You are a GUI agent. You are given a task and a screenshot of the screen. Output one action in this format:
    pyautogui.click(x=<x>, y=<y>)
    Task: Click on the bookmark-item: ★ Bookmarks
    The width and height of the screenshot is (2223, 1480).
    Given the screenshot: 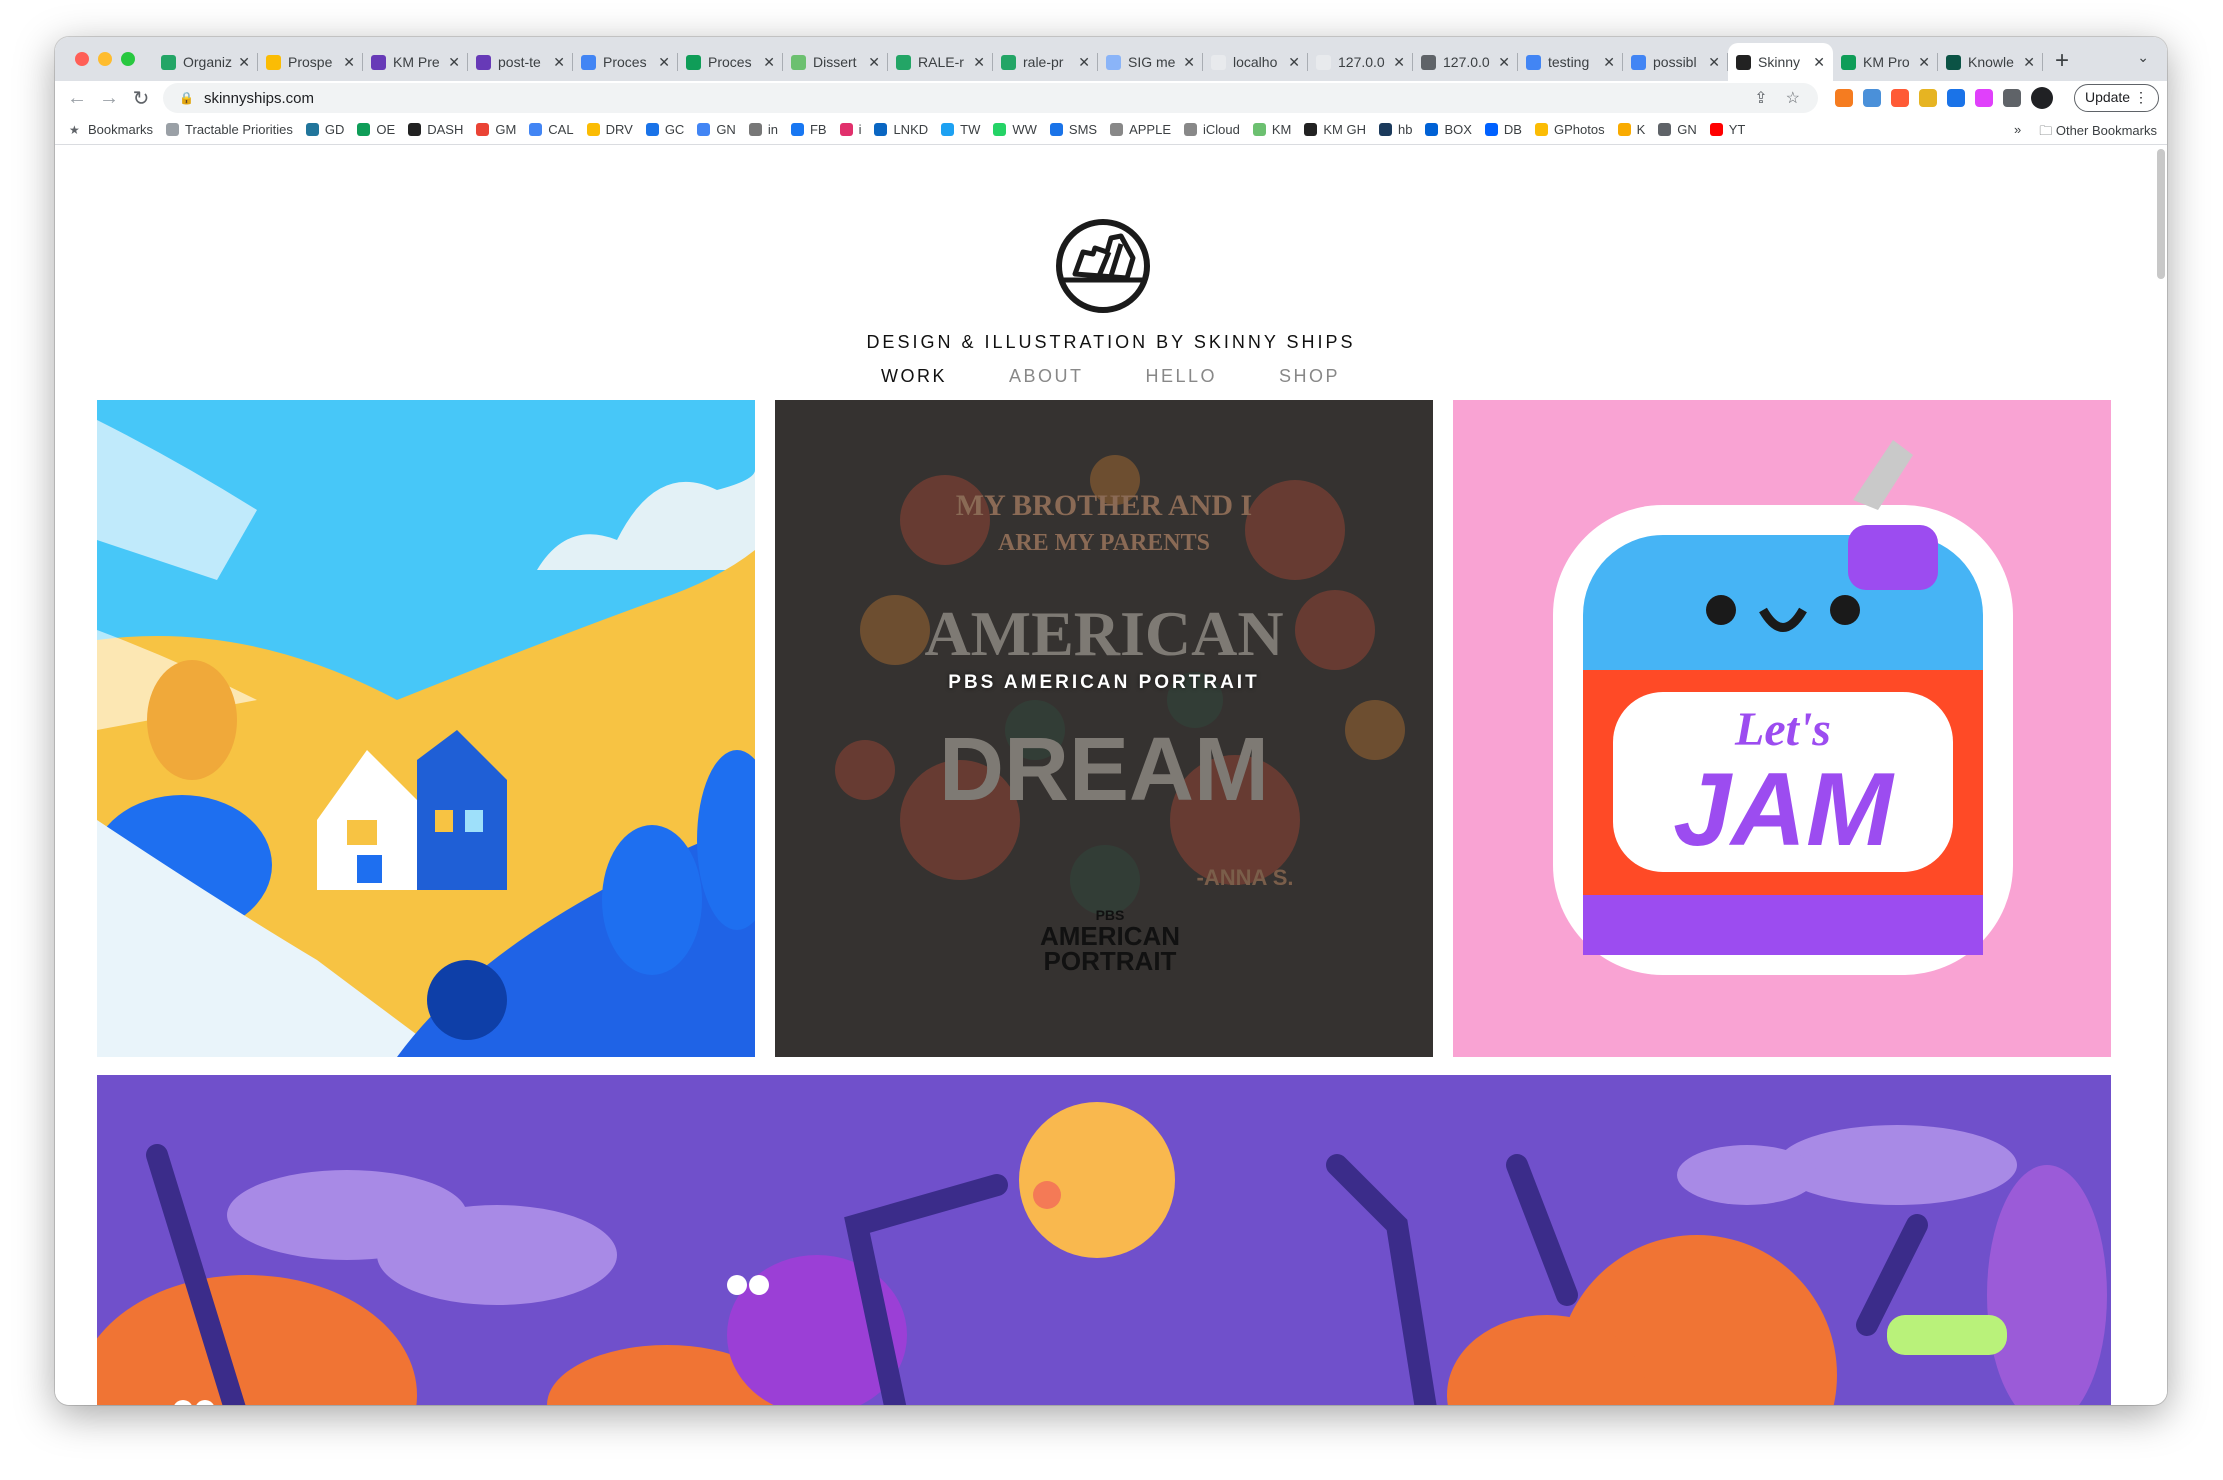 What is the action you would take?
    pyautogui.click(x=111, y=129)
    